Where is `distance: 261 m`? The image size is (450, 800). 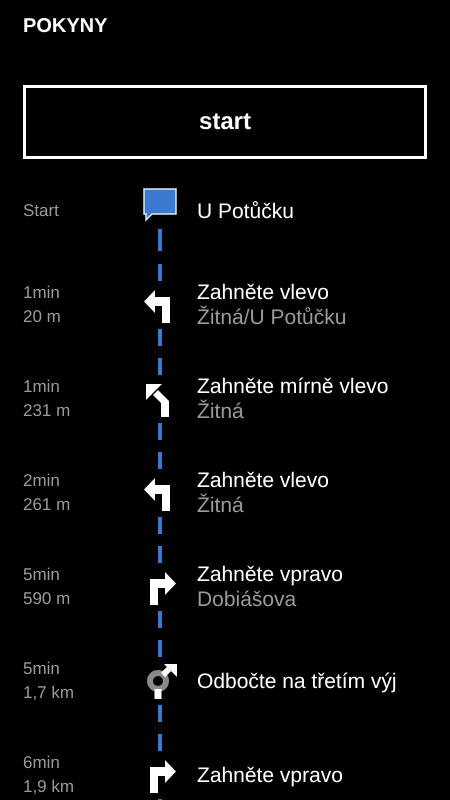 distance: 261 m is located at coordinates (47, 505).